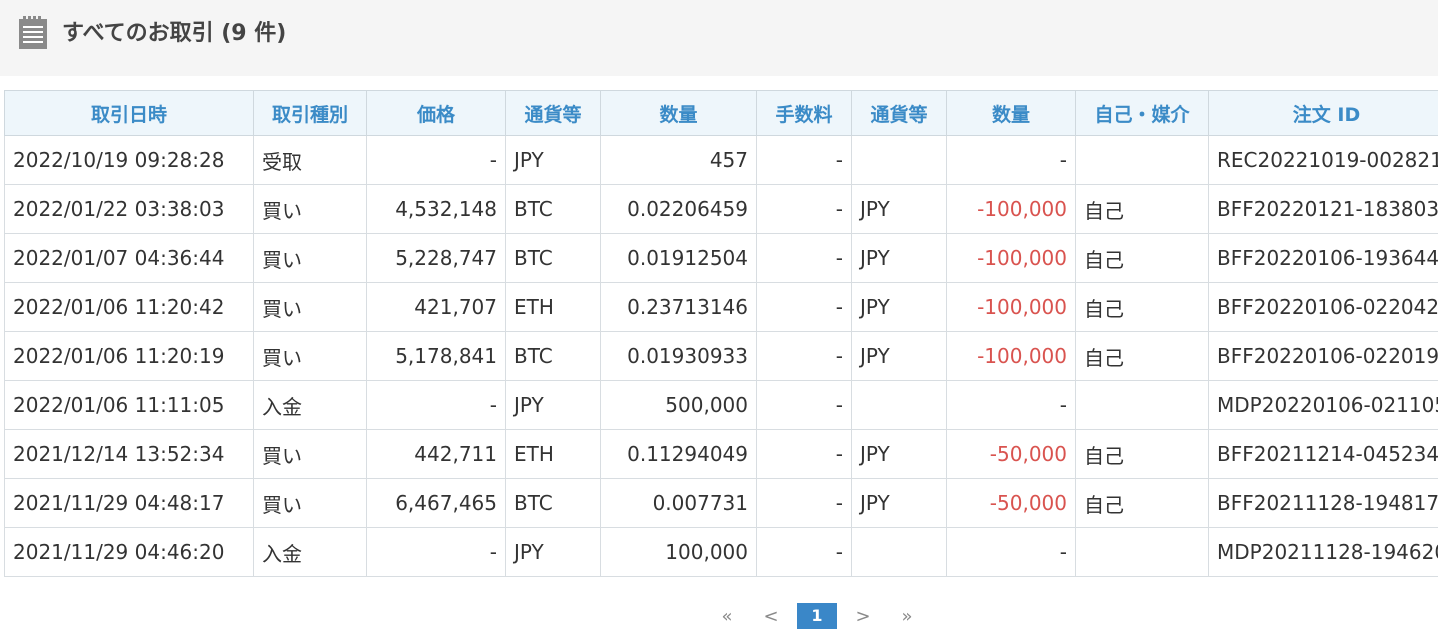  What do you see at coordinates (1323, 356) in the screenshot?
I see `table-cell: BFF20220106-022019` at bounding box center [1323, 356].